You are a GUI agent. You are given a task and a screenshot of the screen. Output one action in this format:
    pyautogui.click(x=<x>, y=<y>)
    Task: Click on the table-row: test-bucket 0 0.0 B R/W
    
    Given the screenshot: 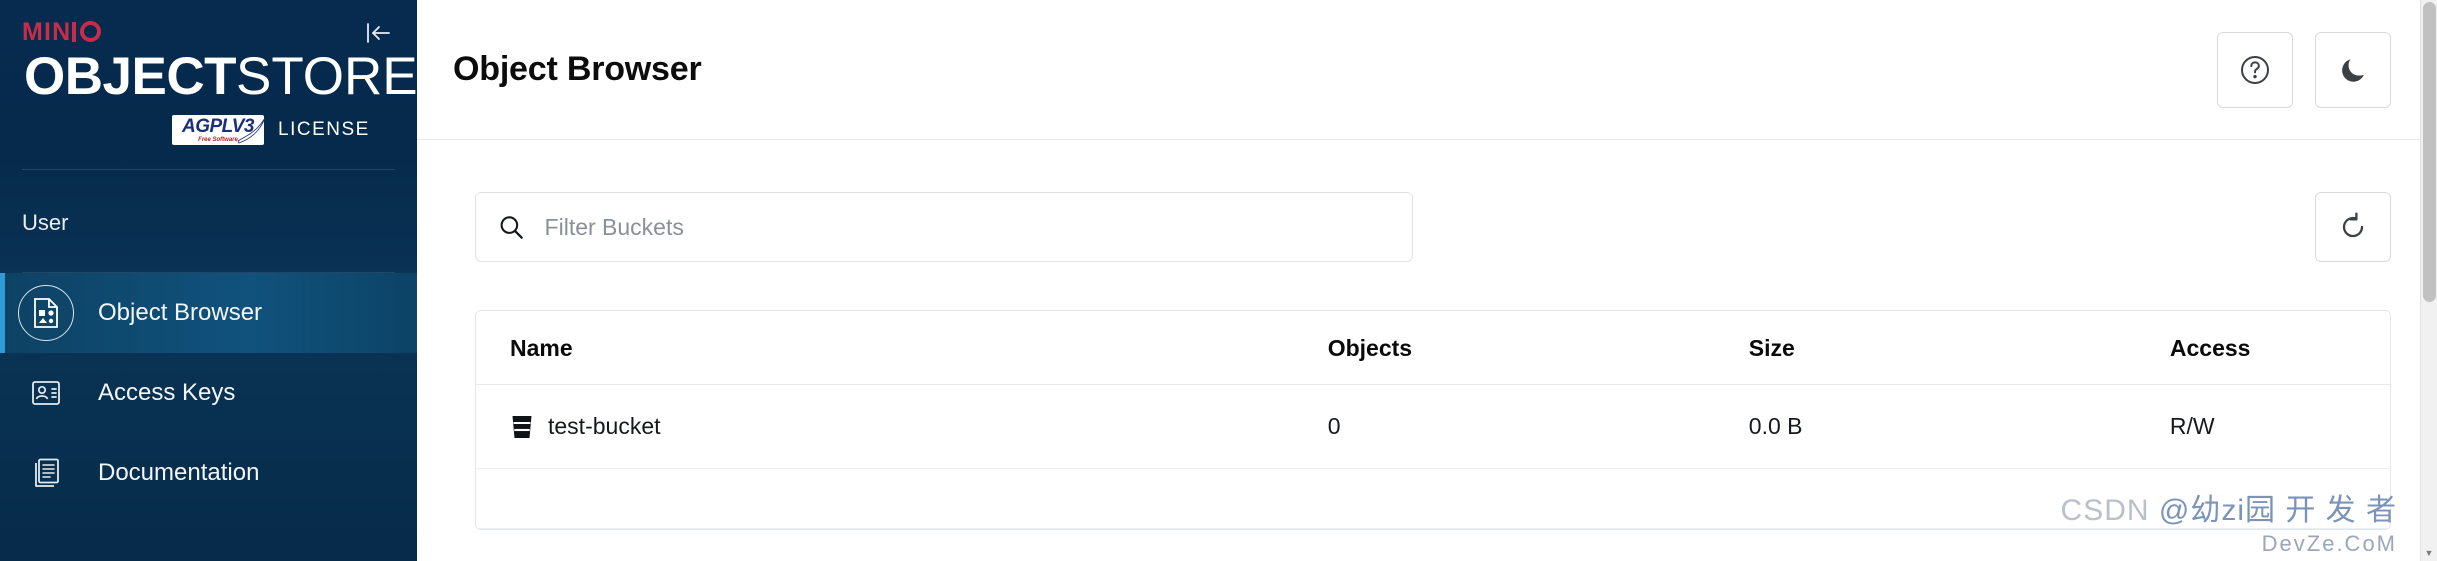 What is the action you would take?
    pyautogui.click(x=1433, y=426)
    